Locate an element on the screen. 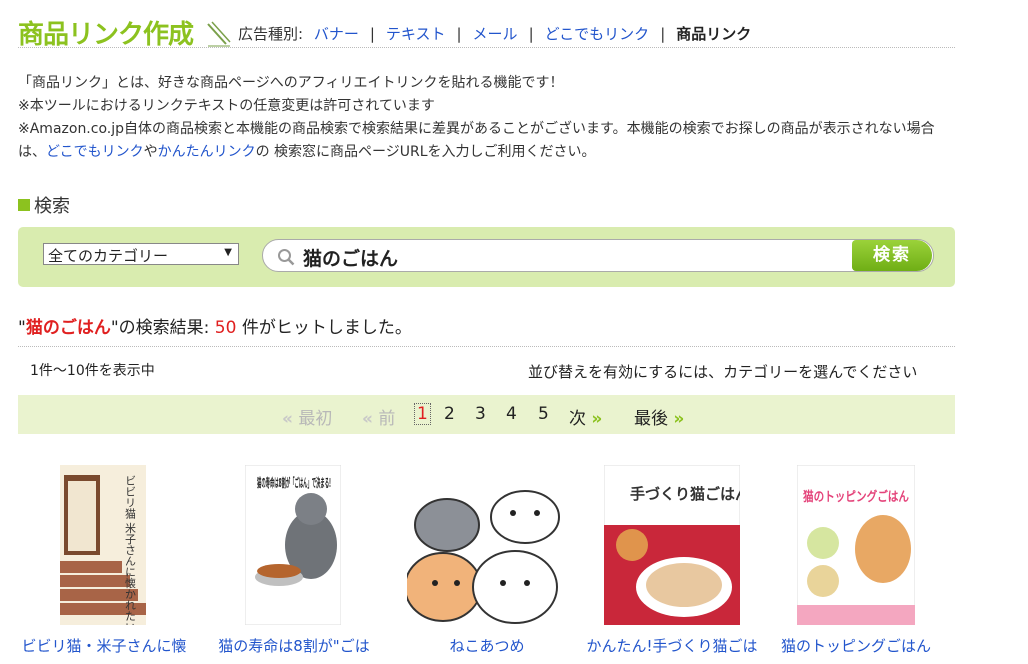 The width and height of the screenshot is (1028, 664). pager-prev: « 前 is located at coordinates (379, 419).